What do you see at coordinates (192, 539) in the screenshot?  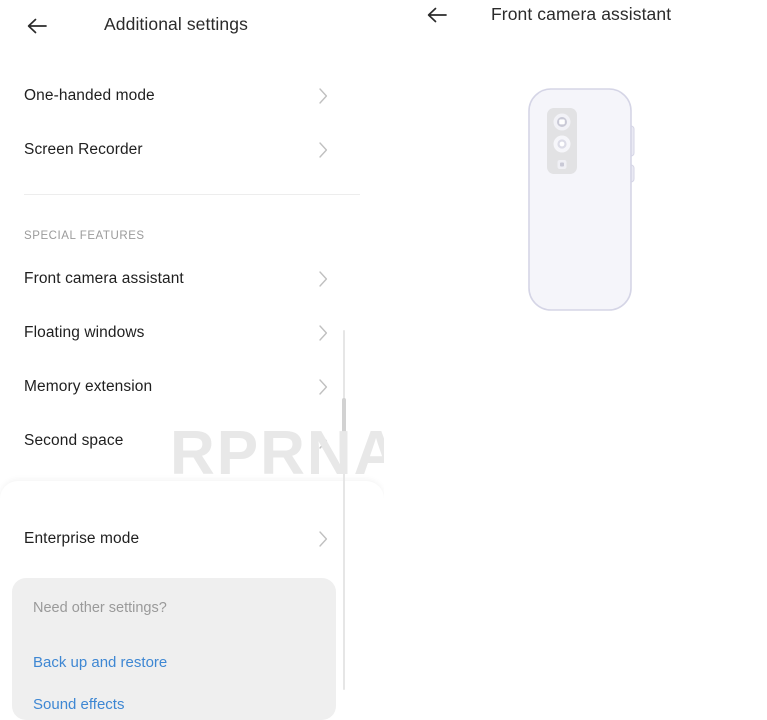 I see `list-item-enterprise-mode: Enterprise mode` at bounding box center [192, 539].